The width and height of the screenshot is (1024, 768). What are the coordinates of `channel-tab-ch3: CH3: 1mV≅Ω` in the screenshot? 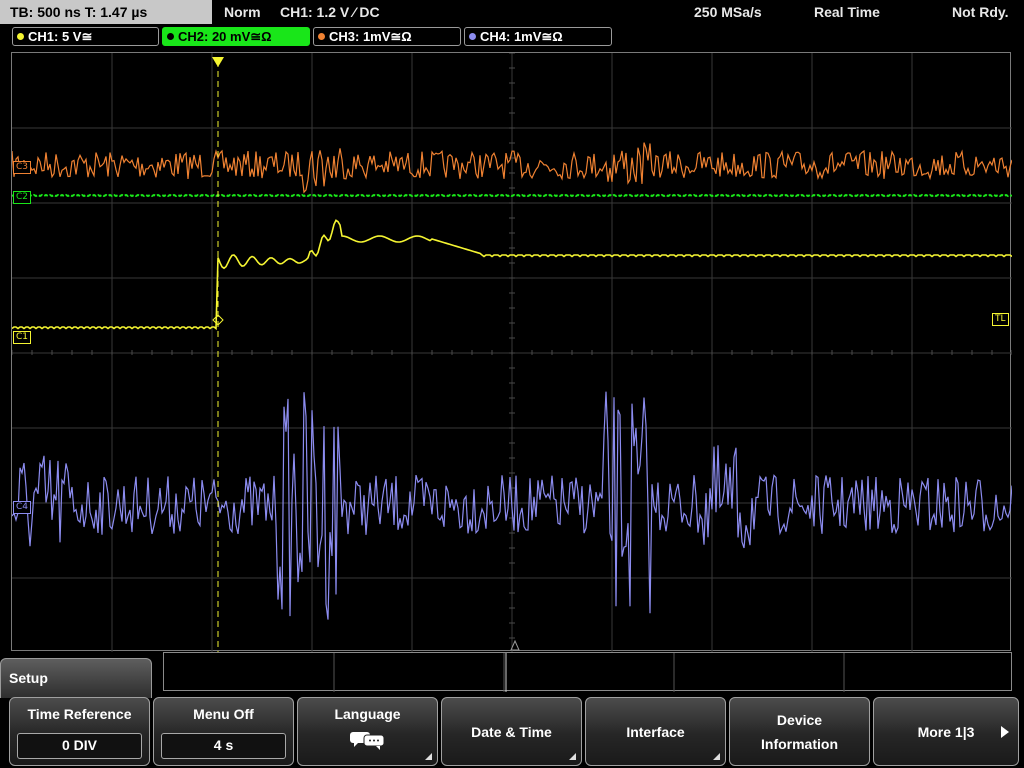 It's located at (387, 36).